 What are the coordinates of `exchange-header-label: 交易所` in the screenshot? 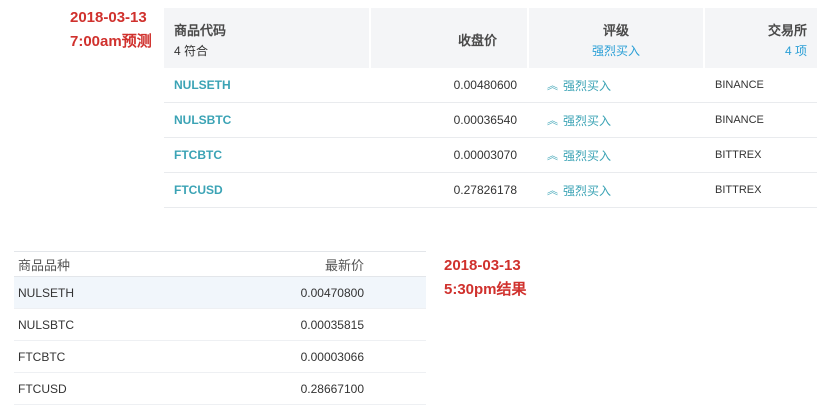 It's located at (787, 30).